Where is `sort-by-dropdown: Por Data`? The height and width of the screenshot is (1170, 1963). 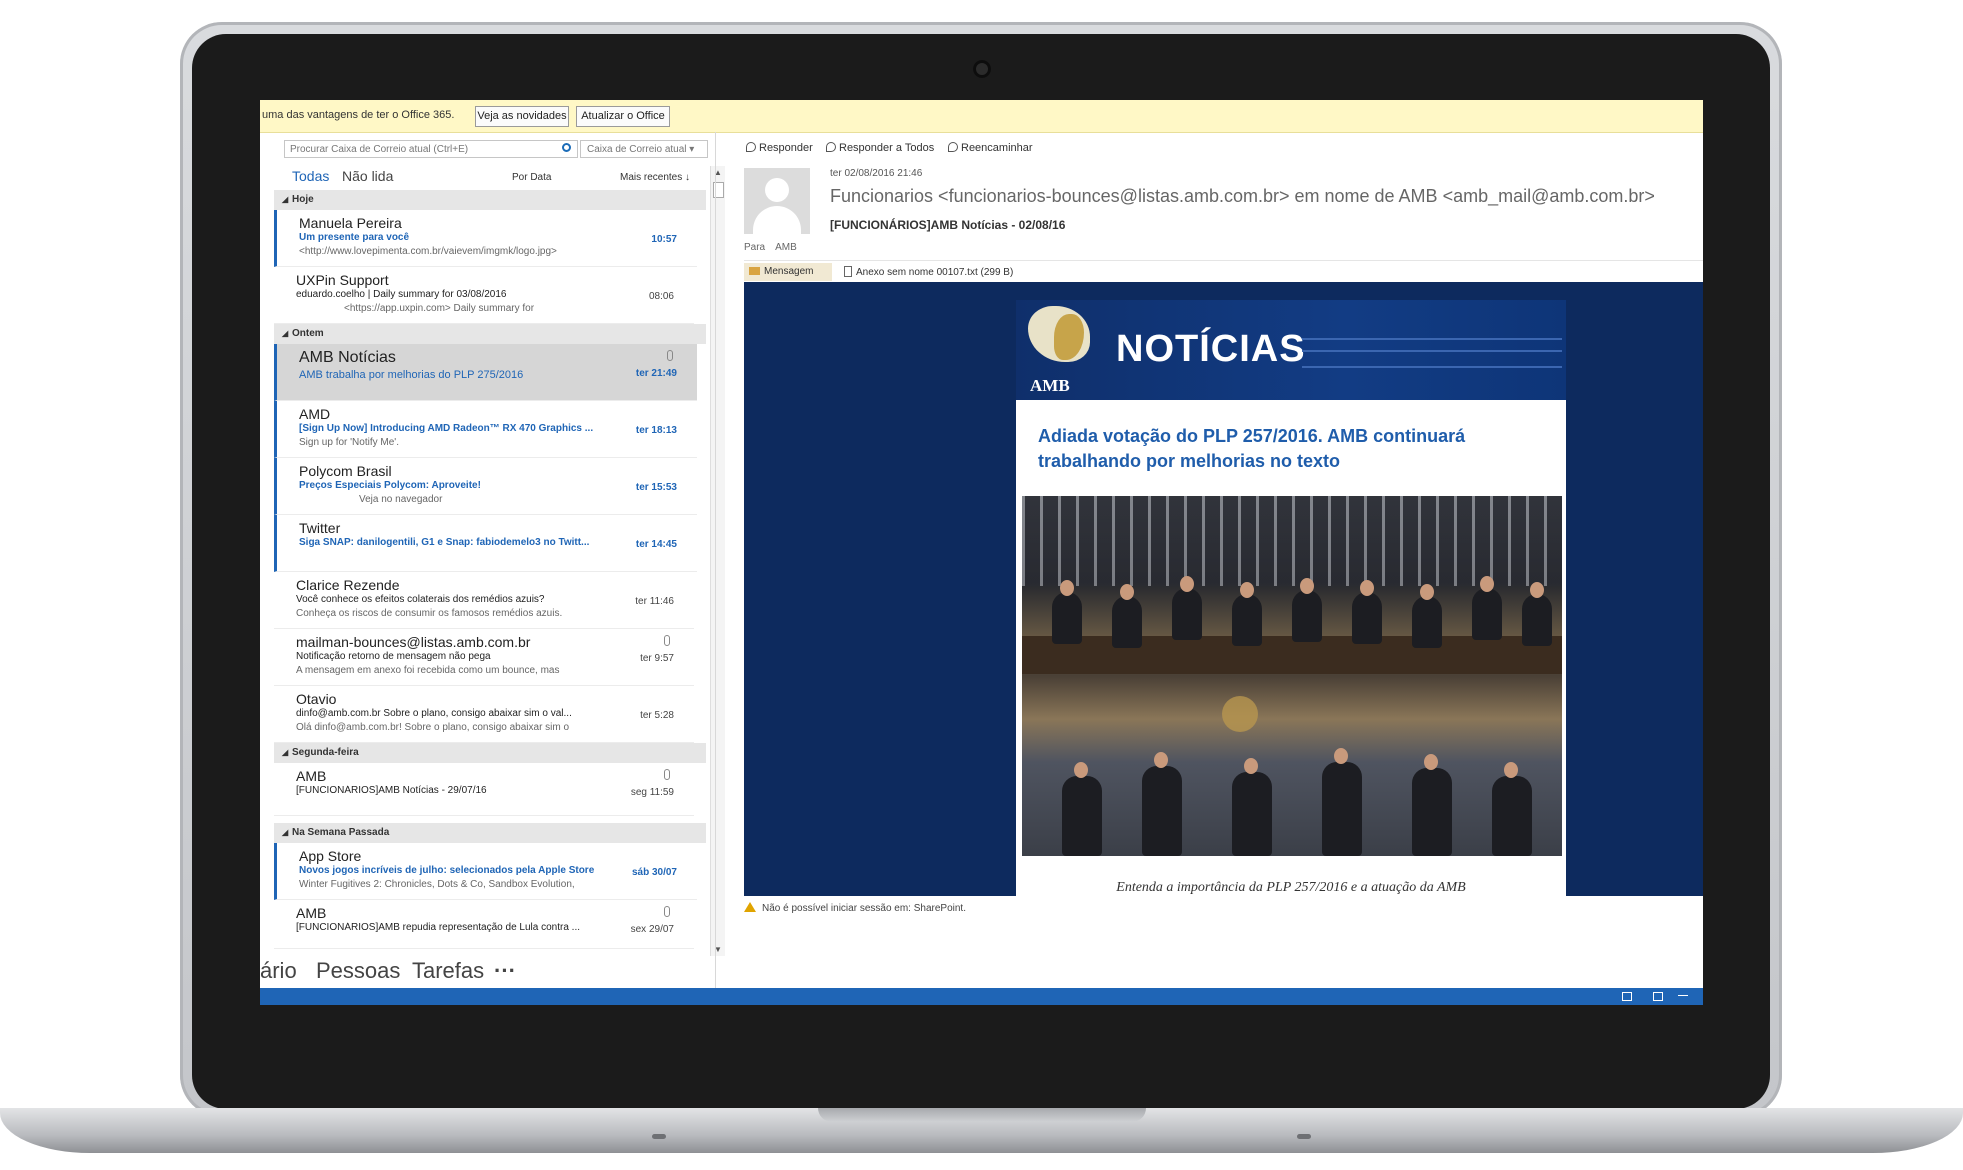
sort-by-dropdown: Por Data is located at coordinates (531, 177).